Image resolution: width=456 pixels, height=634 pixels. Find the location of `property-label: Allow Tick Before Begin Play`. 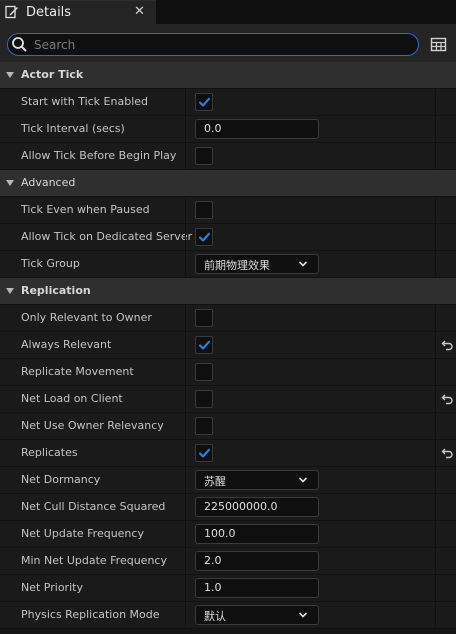

property-label: Allow Tick Before Begin Play is located at coordinates (99, 155).